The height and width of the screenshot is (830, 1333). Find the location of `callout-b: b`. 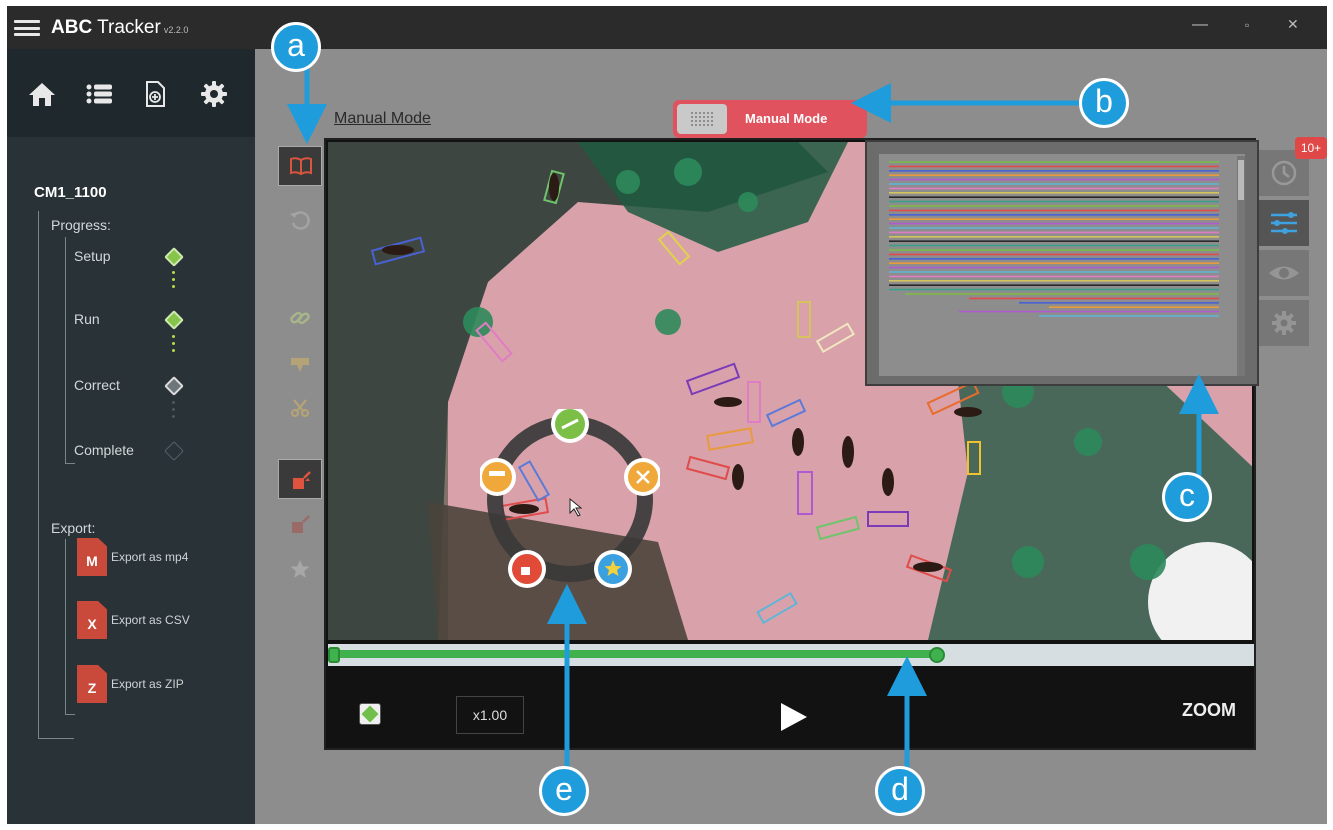

callout-b: b is located at coordinates (1104, 103).